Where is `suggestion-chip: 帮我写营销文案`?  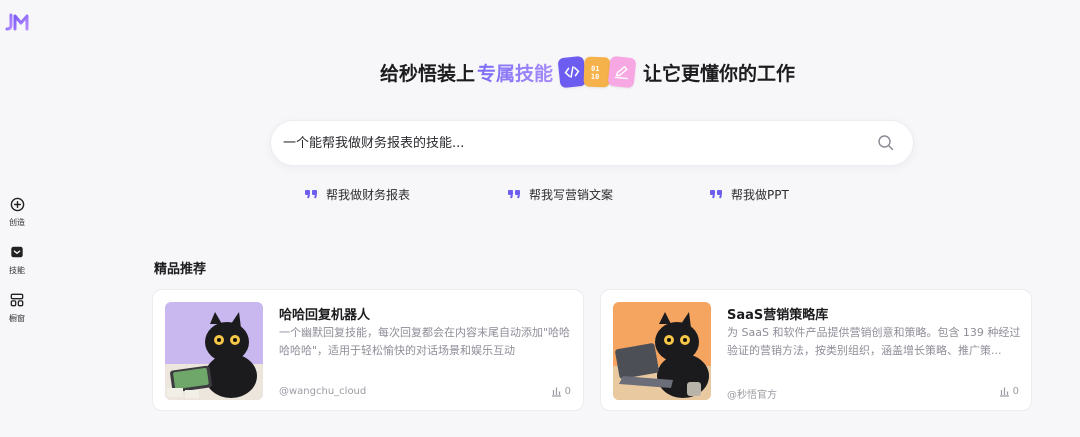 suggestion-chip: 帮我写营销文案 is located at coordinates (560, 194).